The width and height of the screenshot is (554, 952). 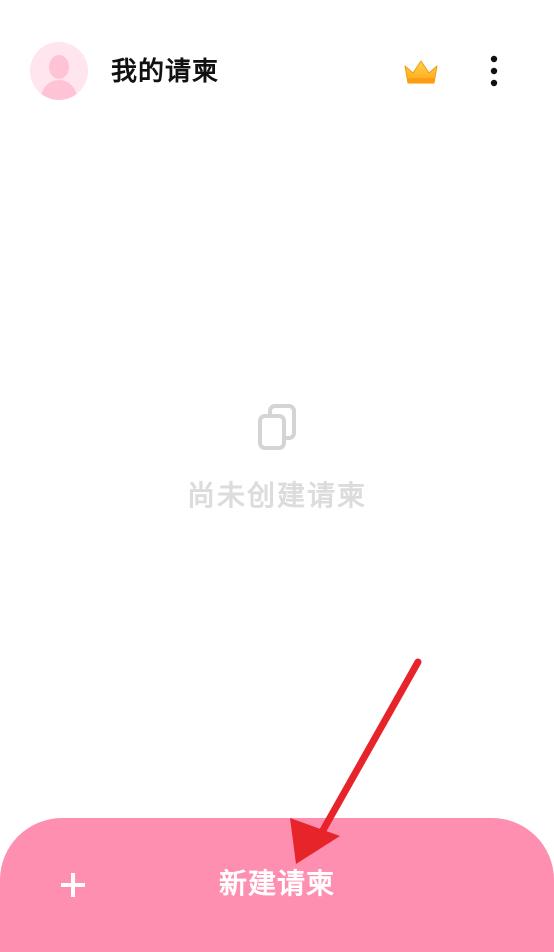 What do you see at coordinates (277, 427) in the screenshot?
I see `copy-icon` at bounding box center [277, 427].